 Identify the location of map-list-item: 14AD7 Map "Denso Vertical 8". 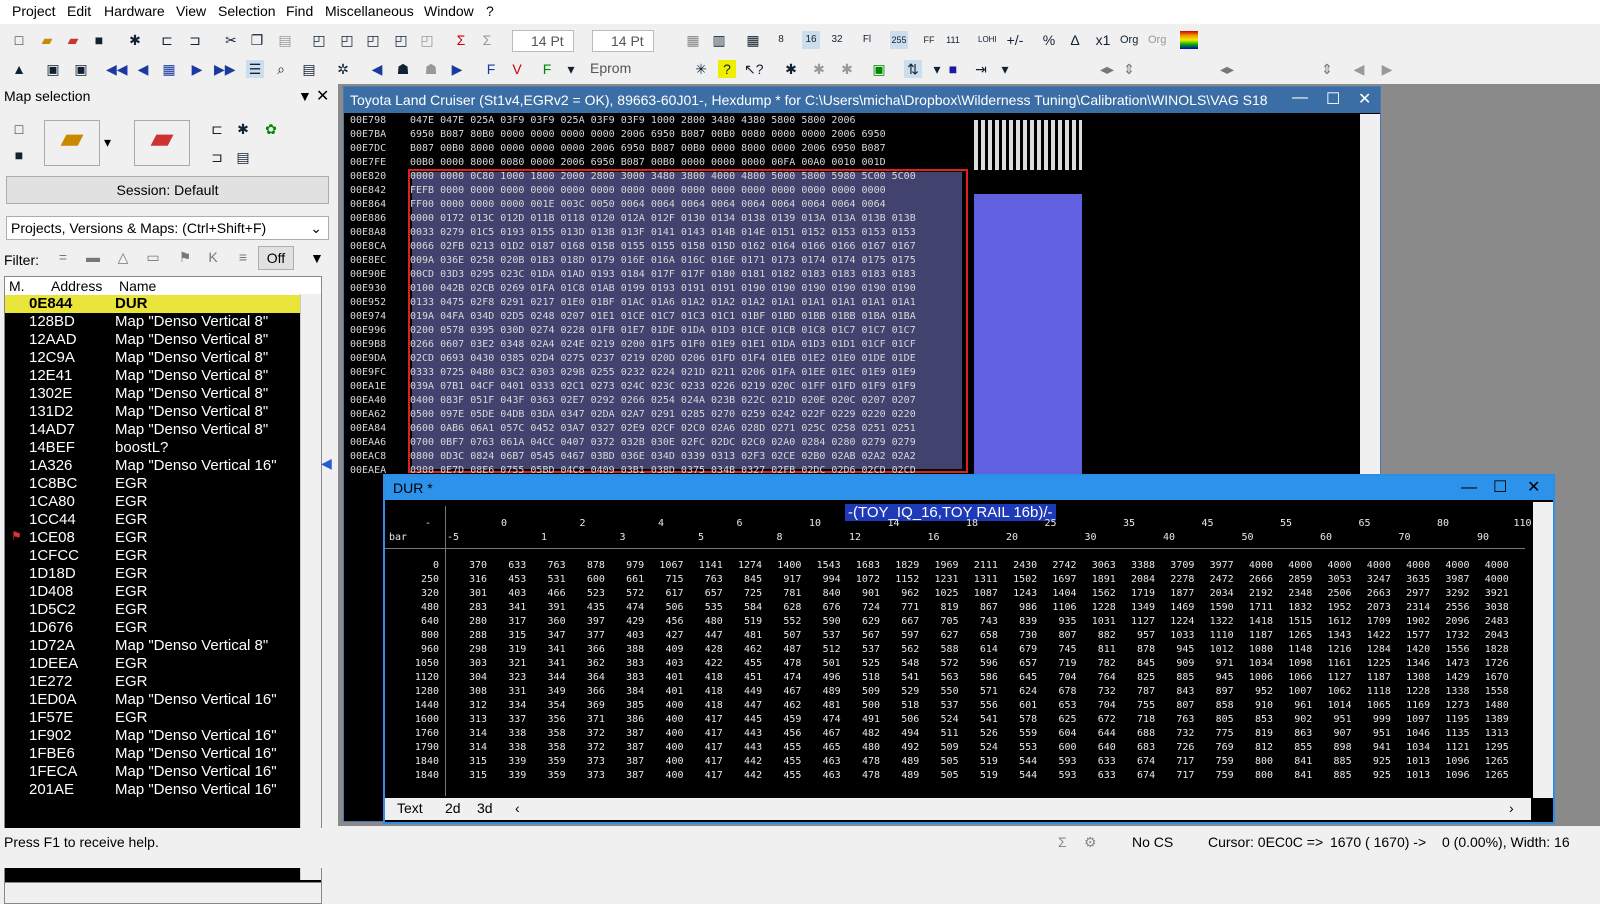
(163, 430).